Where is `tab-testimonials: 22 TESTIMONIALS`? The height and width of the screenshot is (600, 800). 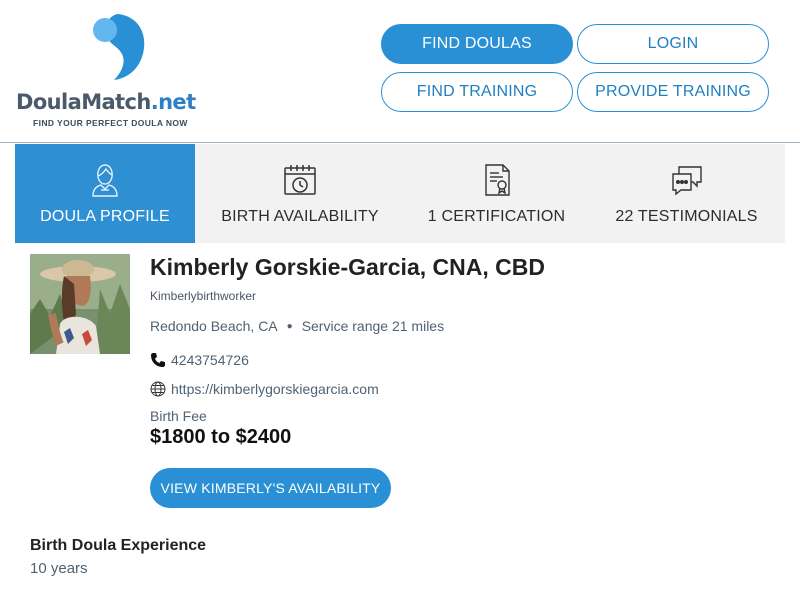 tab-testimonials: 22 TESTIMONIALS is located at coordinates (686, 193).